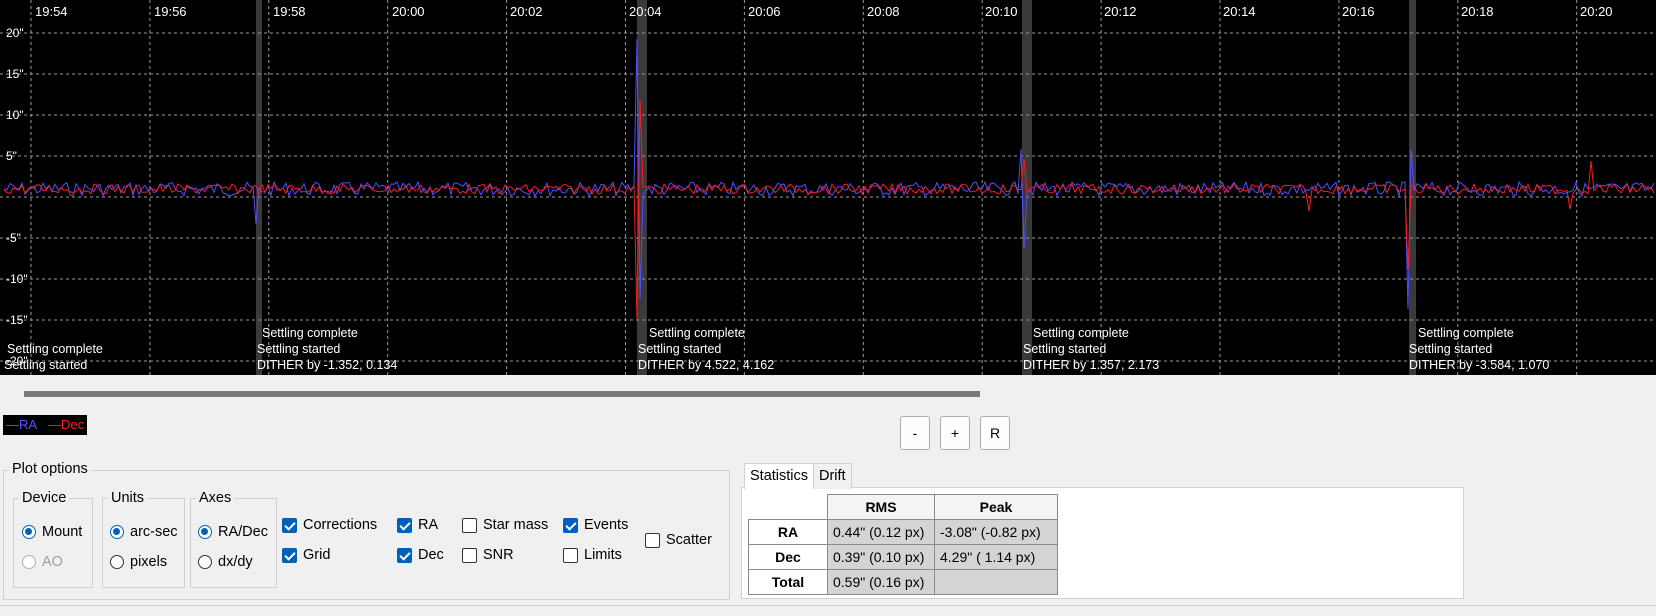 The height and width of the screenshot is (616, 1656). I want to click on time-label: 20:14, so click(1239, 11).